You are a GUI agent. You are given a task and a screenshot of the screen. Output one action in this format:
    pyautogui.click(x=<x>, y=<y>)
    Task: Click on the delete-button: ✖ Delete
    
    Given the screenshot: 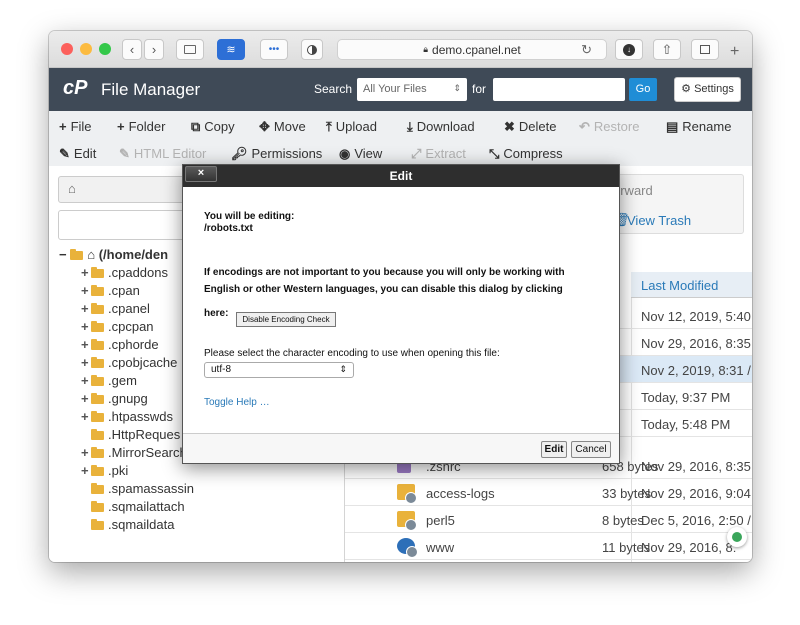 What is the action you would take?
    pyautogui.click(x=530, y=127)
    